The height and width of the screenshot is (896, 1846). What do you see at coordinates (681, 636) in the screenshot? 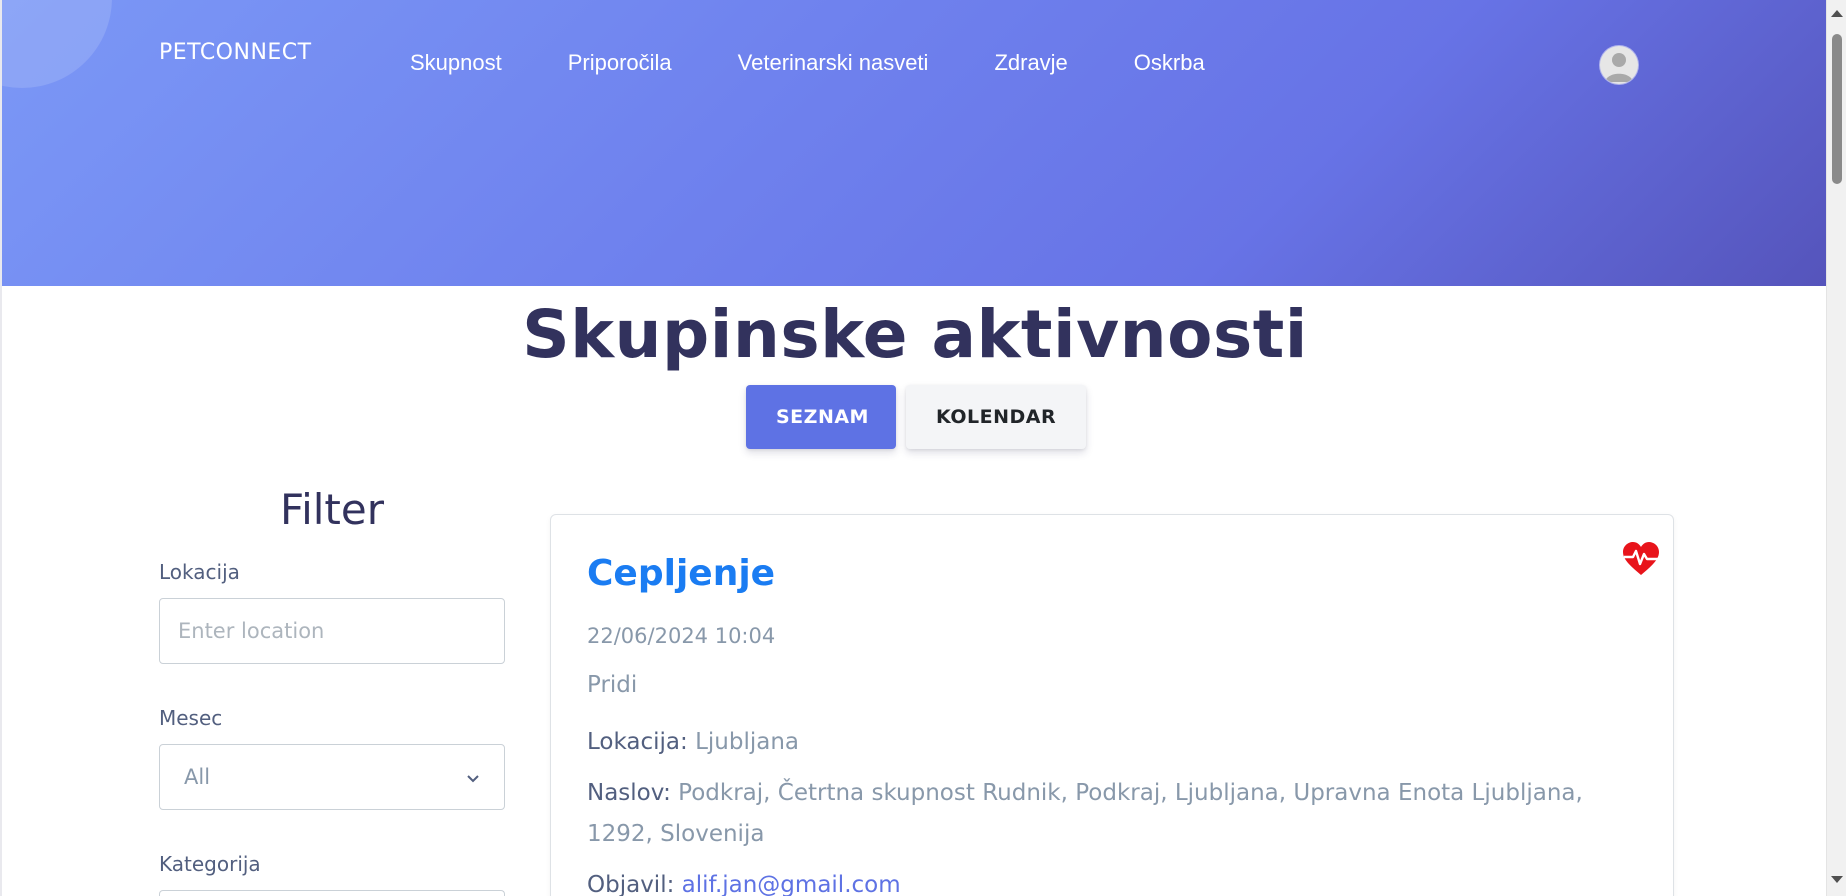
I see `activity-datetime: 22/06/2024 10:04` at bounding box center [681, 636].